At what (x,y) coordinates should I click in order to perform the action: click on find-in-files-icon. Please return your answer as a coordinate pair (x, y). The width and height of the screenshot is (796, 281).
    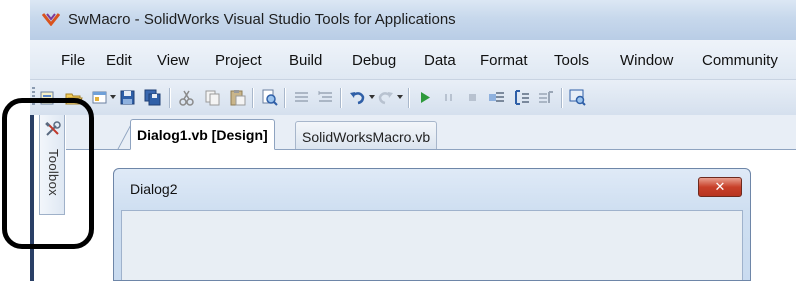
    Looking at the image, I should click on (577, 97).